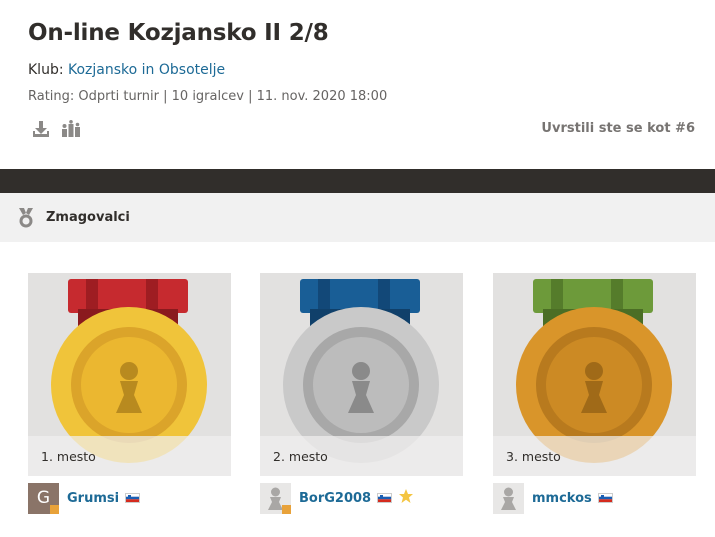 This screenshot has height=537, width=715. What do you see at coordinates (56, 130) in the screenshot?
I see `toolbar` at bounding box center [56, 130].